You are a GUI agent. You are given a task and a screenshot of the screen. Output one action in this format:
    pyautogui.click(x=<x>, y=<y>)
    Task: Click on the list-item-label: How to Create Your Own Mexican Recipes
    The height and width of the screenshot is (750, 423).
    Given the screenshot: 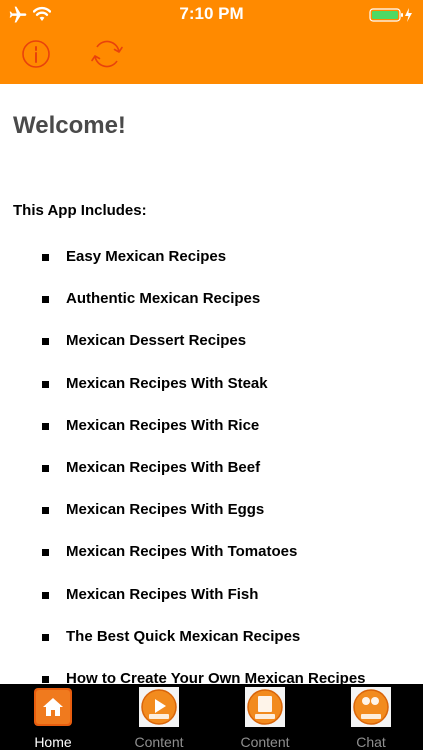 What is the action you would take?
    pyautogui.click(x=216, y=676)
    